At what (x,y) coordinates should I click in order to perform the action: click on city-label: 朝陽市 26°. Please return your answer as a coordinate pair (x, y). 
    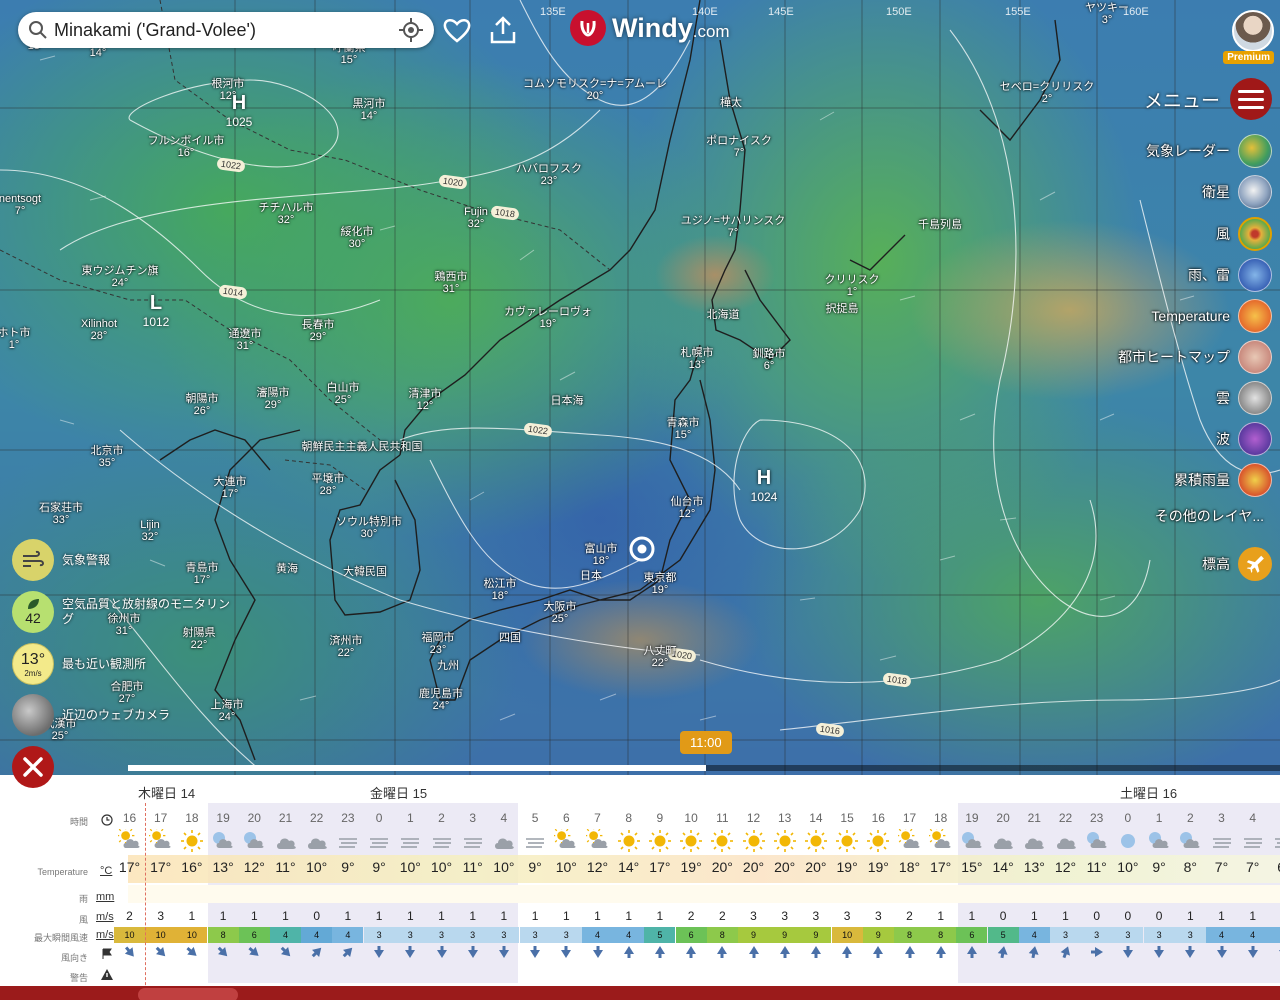
    Looking at the image, I should click on (202, 405).